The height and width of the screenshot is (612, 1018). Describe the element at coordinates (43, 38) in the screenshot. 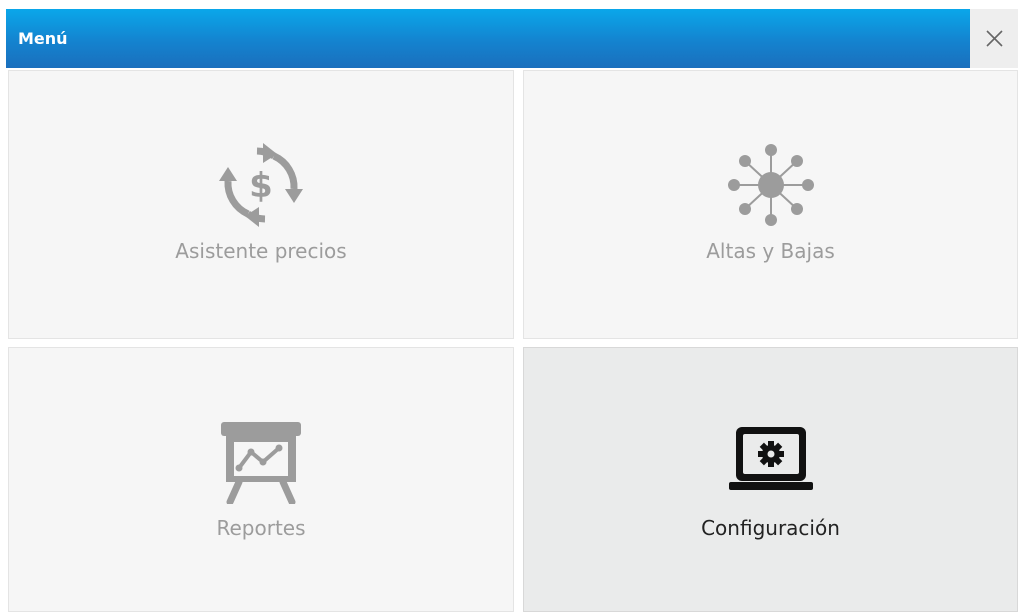

I see `window-title: Menú` at that location.